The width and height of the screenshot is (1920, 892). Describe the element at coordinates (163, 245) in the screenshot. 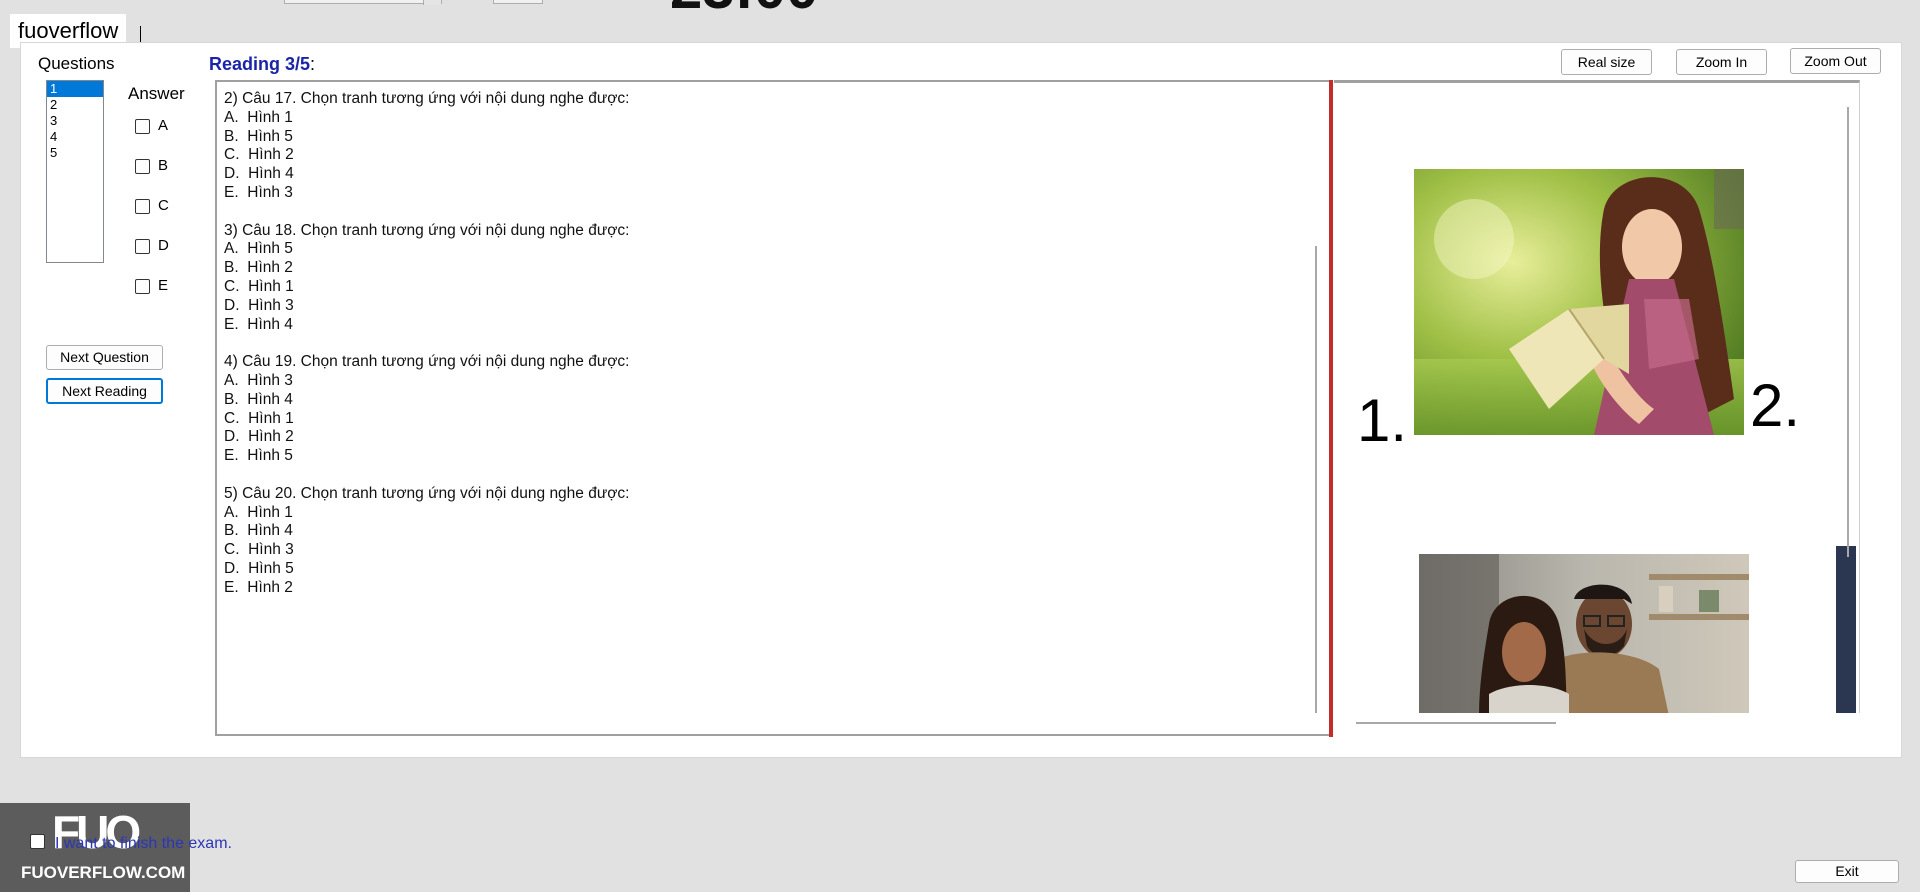

I see `answer-label-d: D` at that location.